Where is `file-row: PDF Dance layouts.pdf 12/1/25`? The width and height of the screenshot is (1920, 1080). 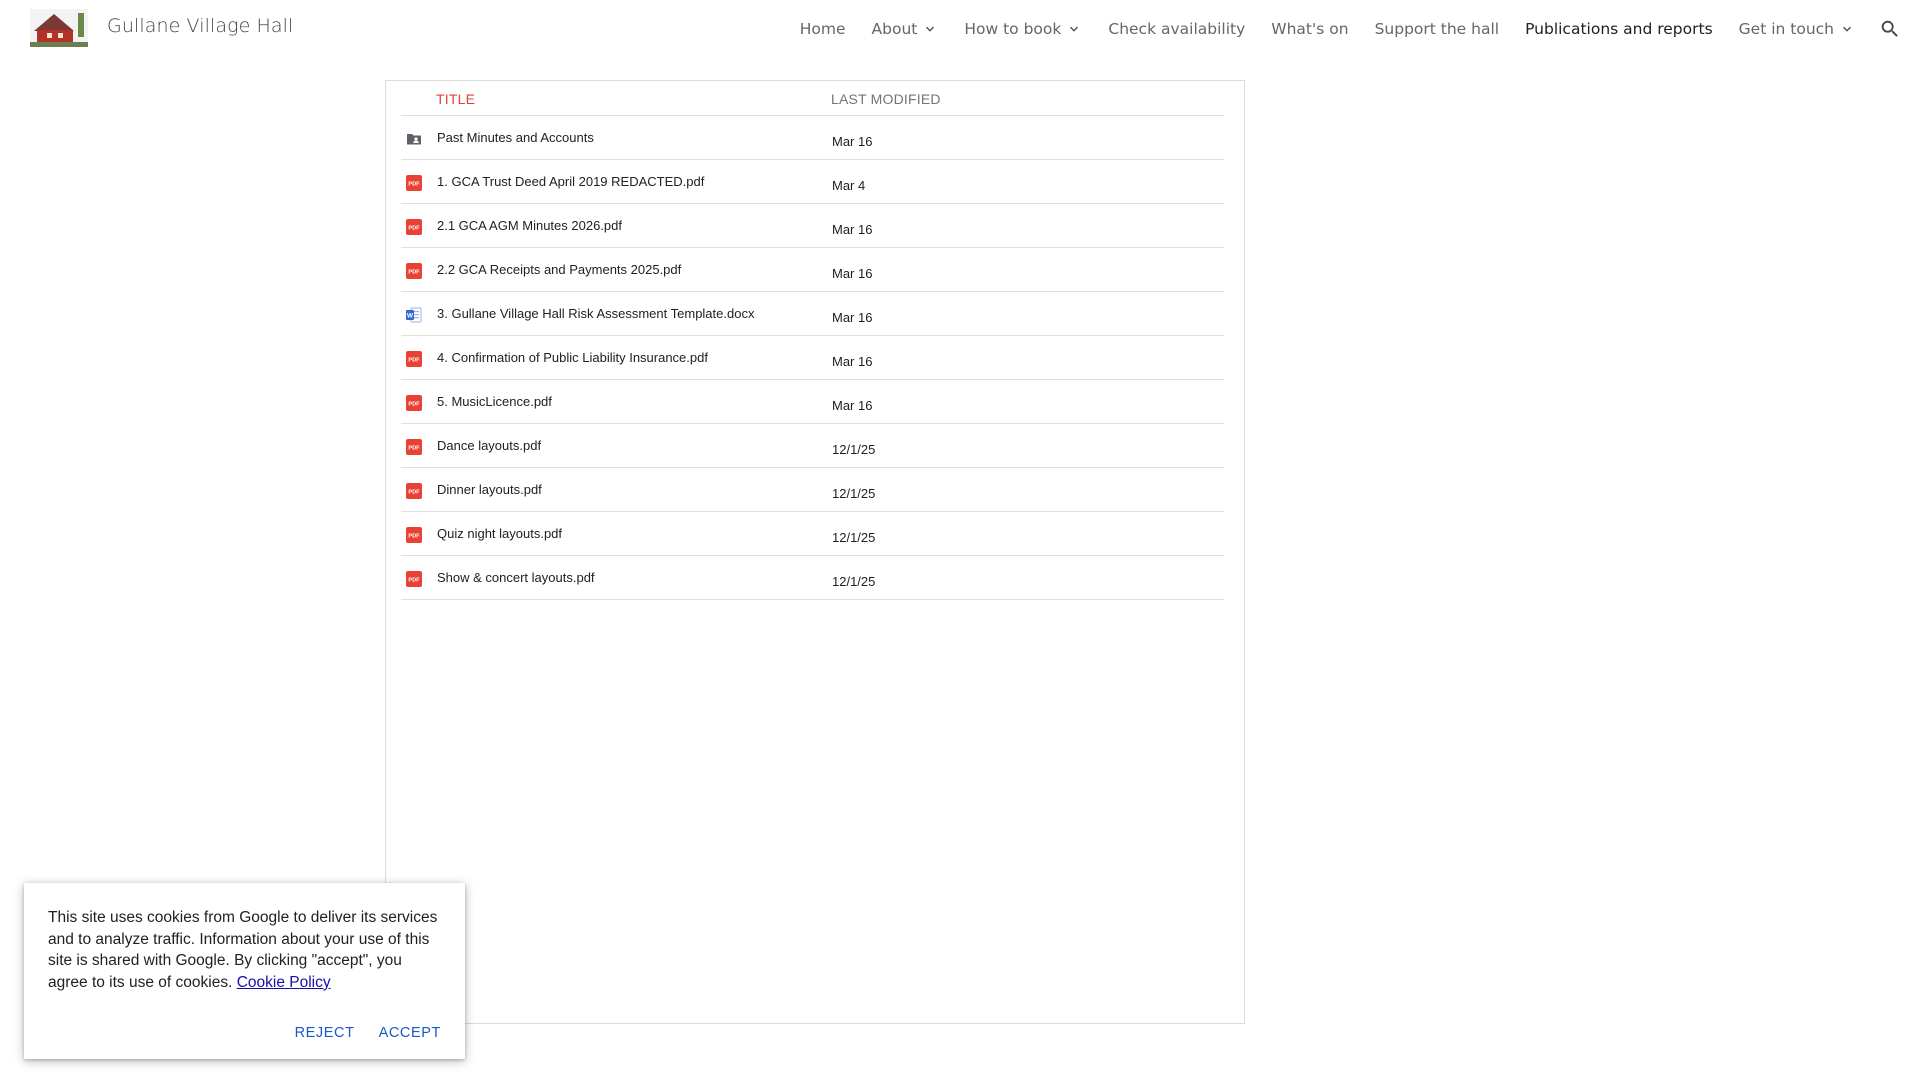 file-row: PDF Dance layouts.pdf 12/1/25 is located at coordinates (812, 446).